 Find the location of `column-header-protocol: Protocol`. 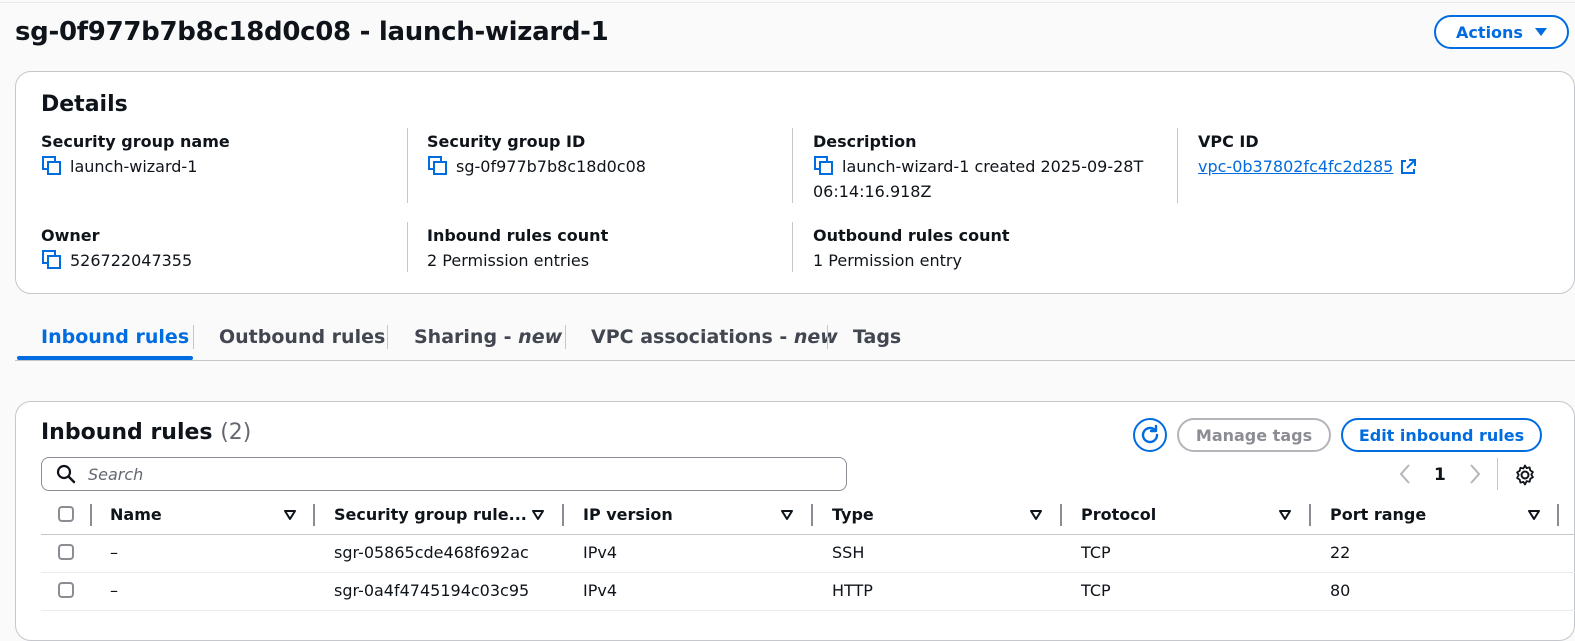

column-header-protocol: Protocol is located at coordinates (1118, 515).